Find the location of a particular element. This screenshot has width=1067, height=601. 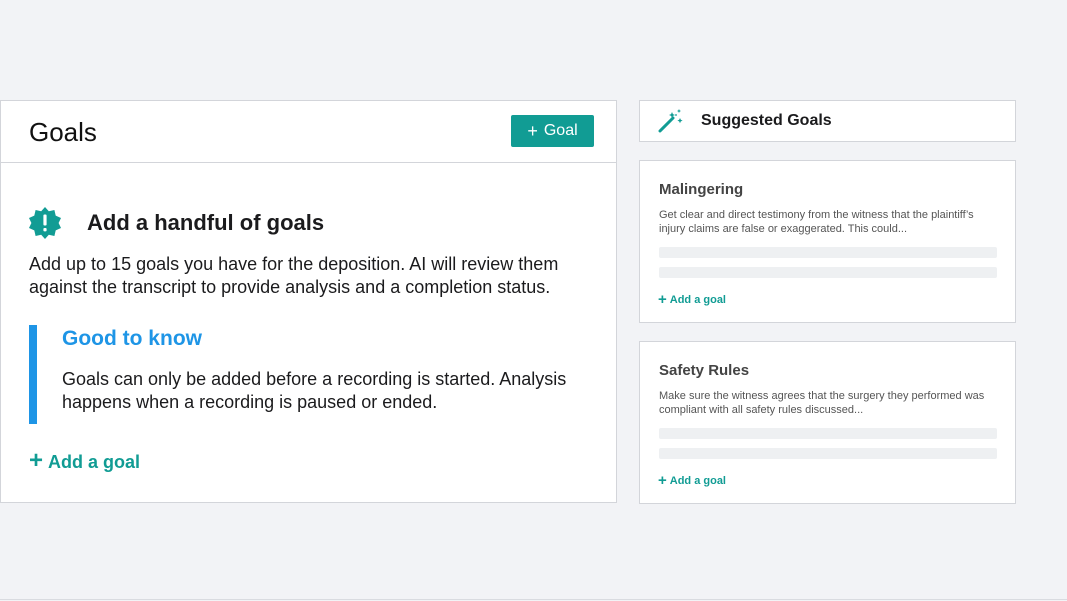

suggested-goals-header: Suggested Goals is located at coordinates (827, 121).